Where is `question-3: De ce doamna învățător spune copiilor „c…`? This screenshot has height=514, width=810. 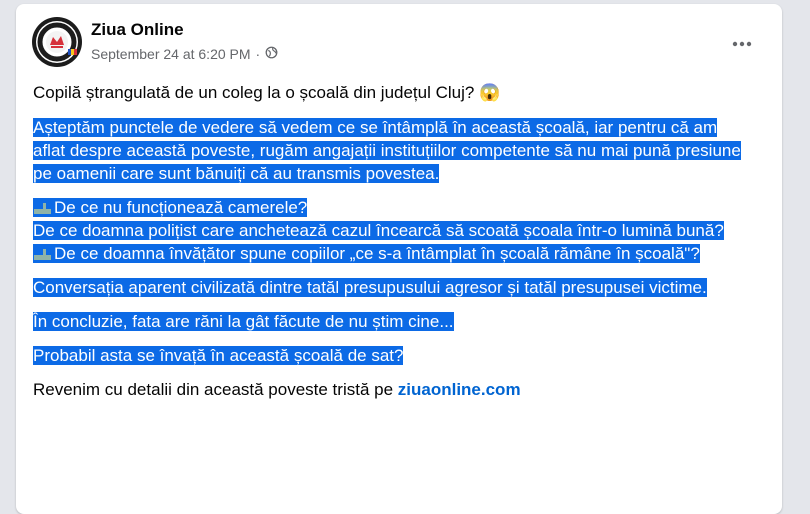
question-3: De ce doamna învățător spune copiilor „c… is located at coordinates (377, 253).